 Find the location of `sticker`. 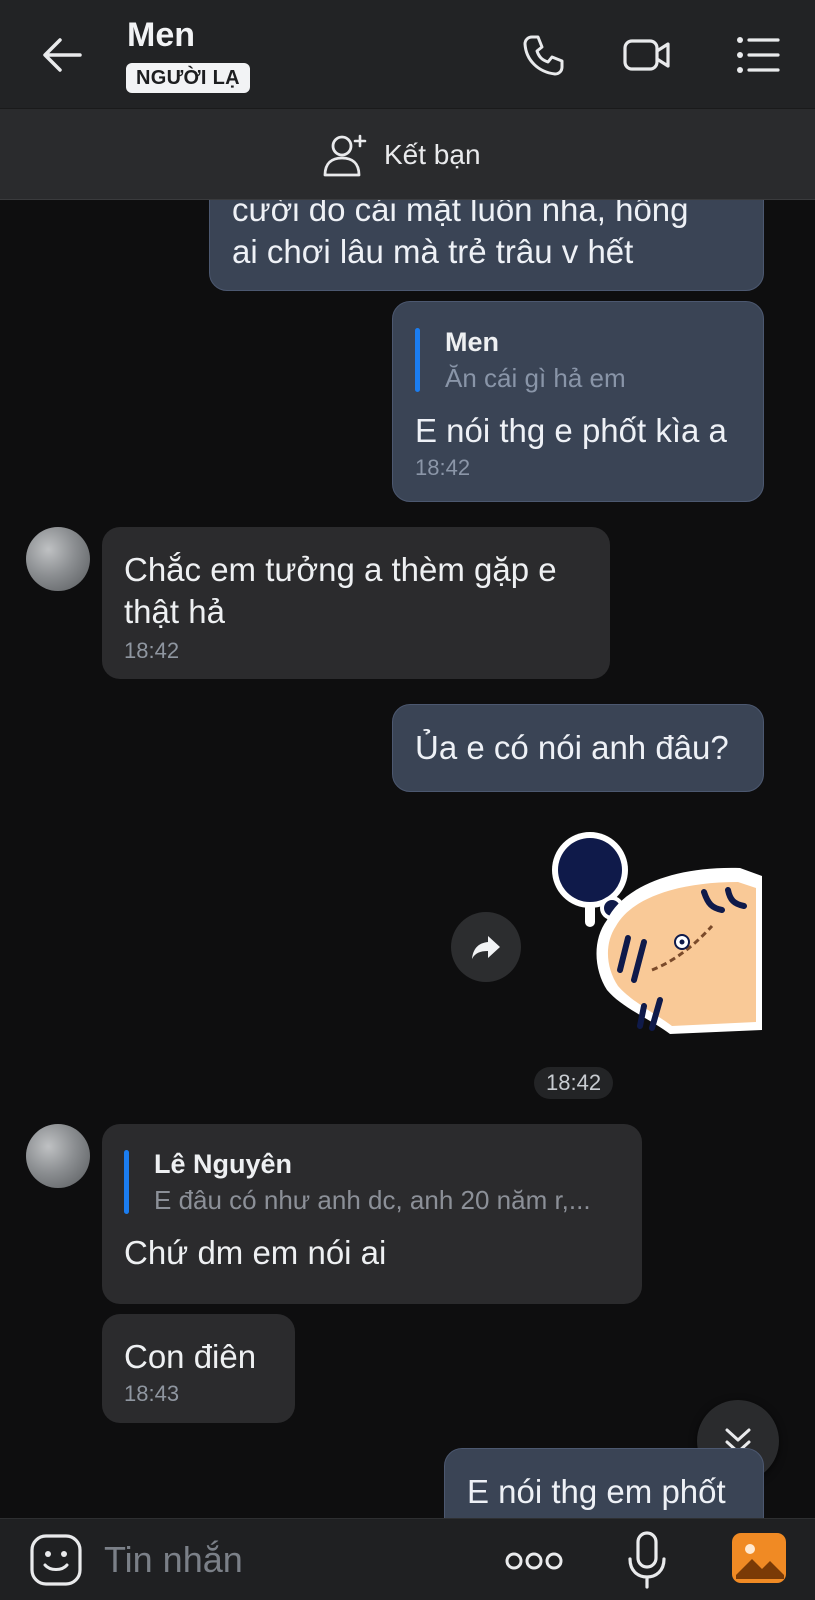

sticker is located at coordinates (649, 933).